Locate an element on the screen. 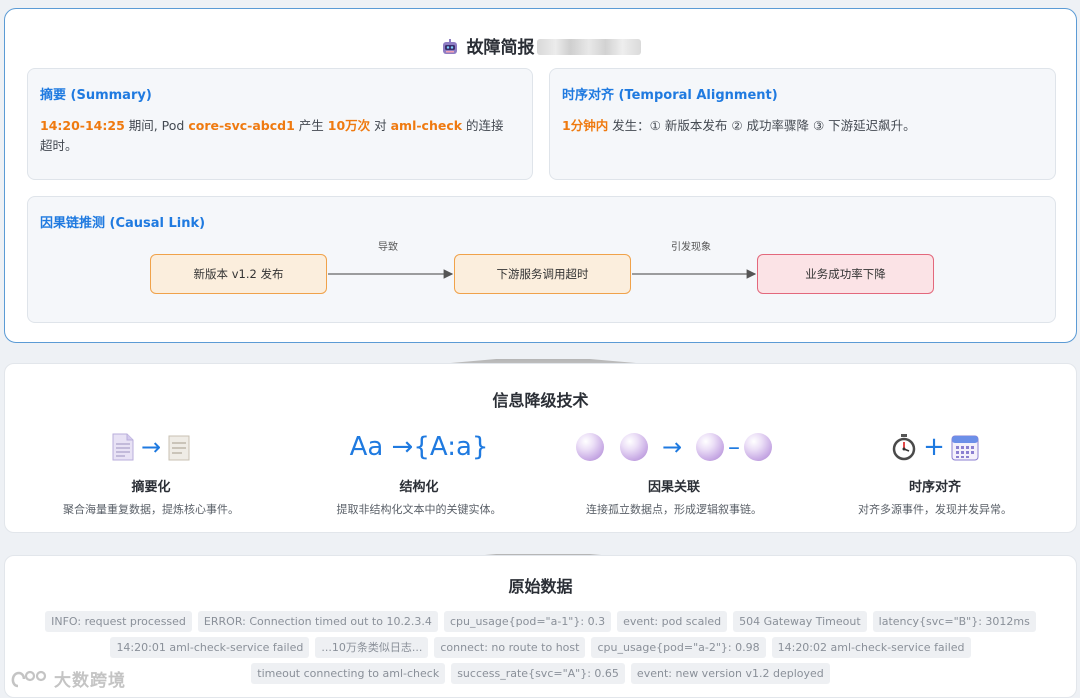 The image size is (1080, 698). summary-text-part: 产生 is located at coordinates (311, 125).